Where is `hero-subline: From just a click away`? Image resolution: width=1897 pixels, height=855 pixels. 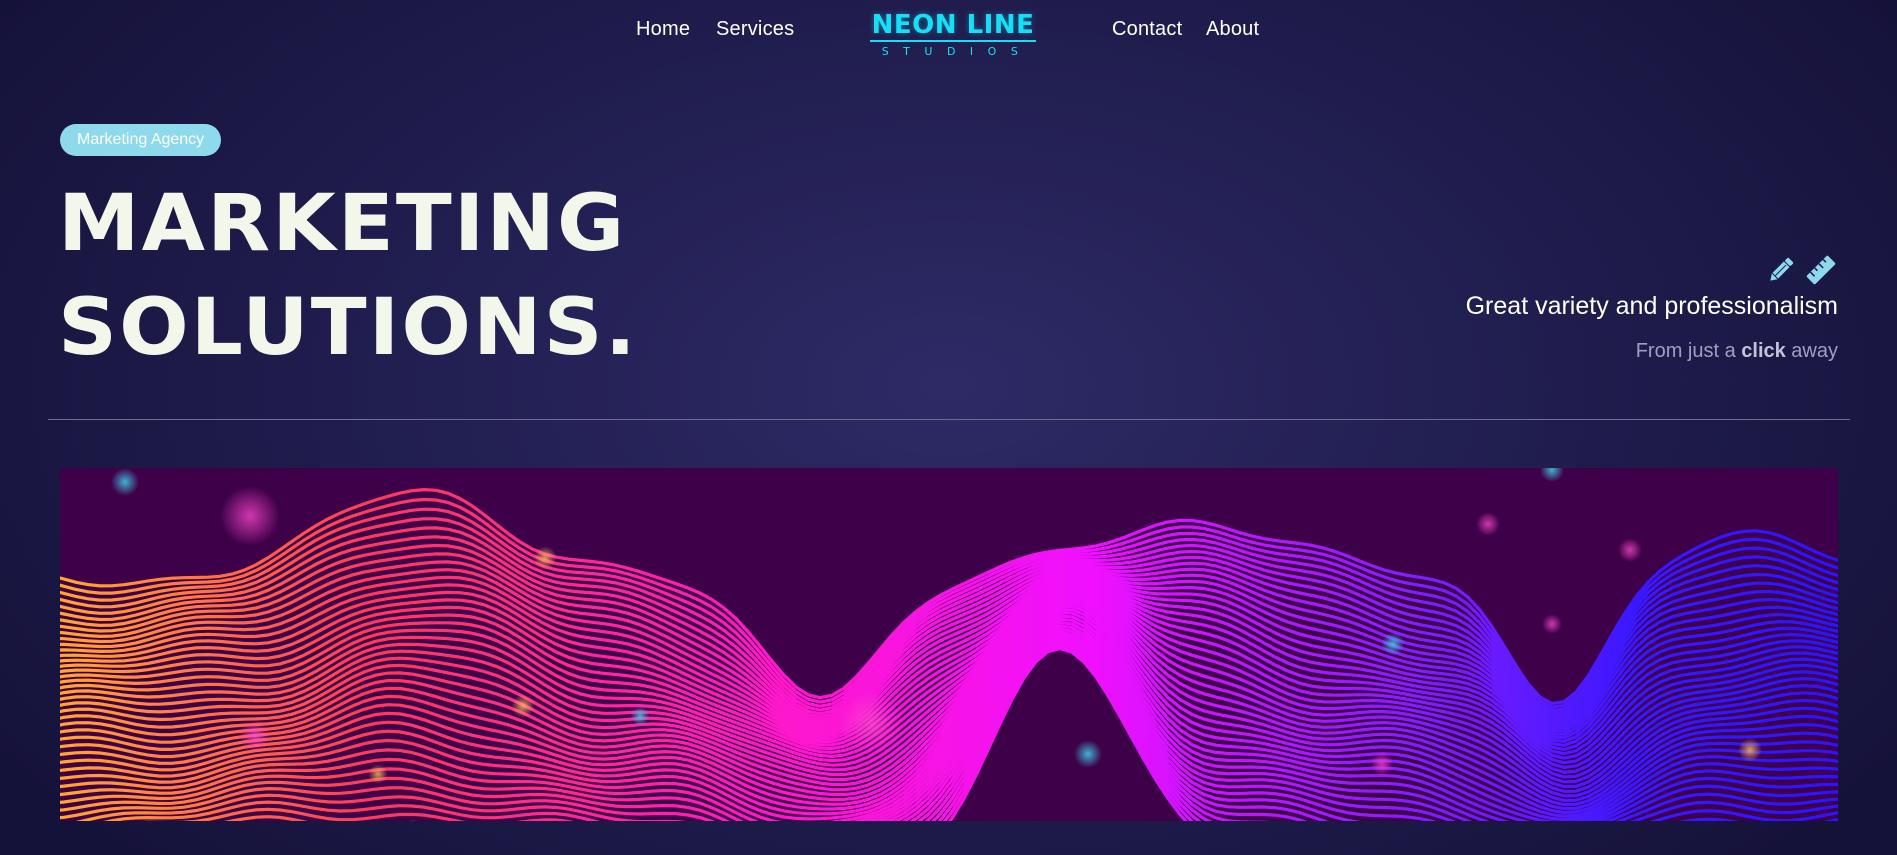 hero-subline: From just a click away is located at coordinates (1558, 351).